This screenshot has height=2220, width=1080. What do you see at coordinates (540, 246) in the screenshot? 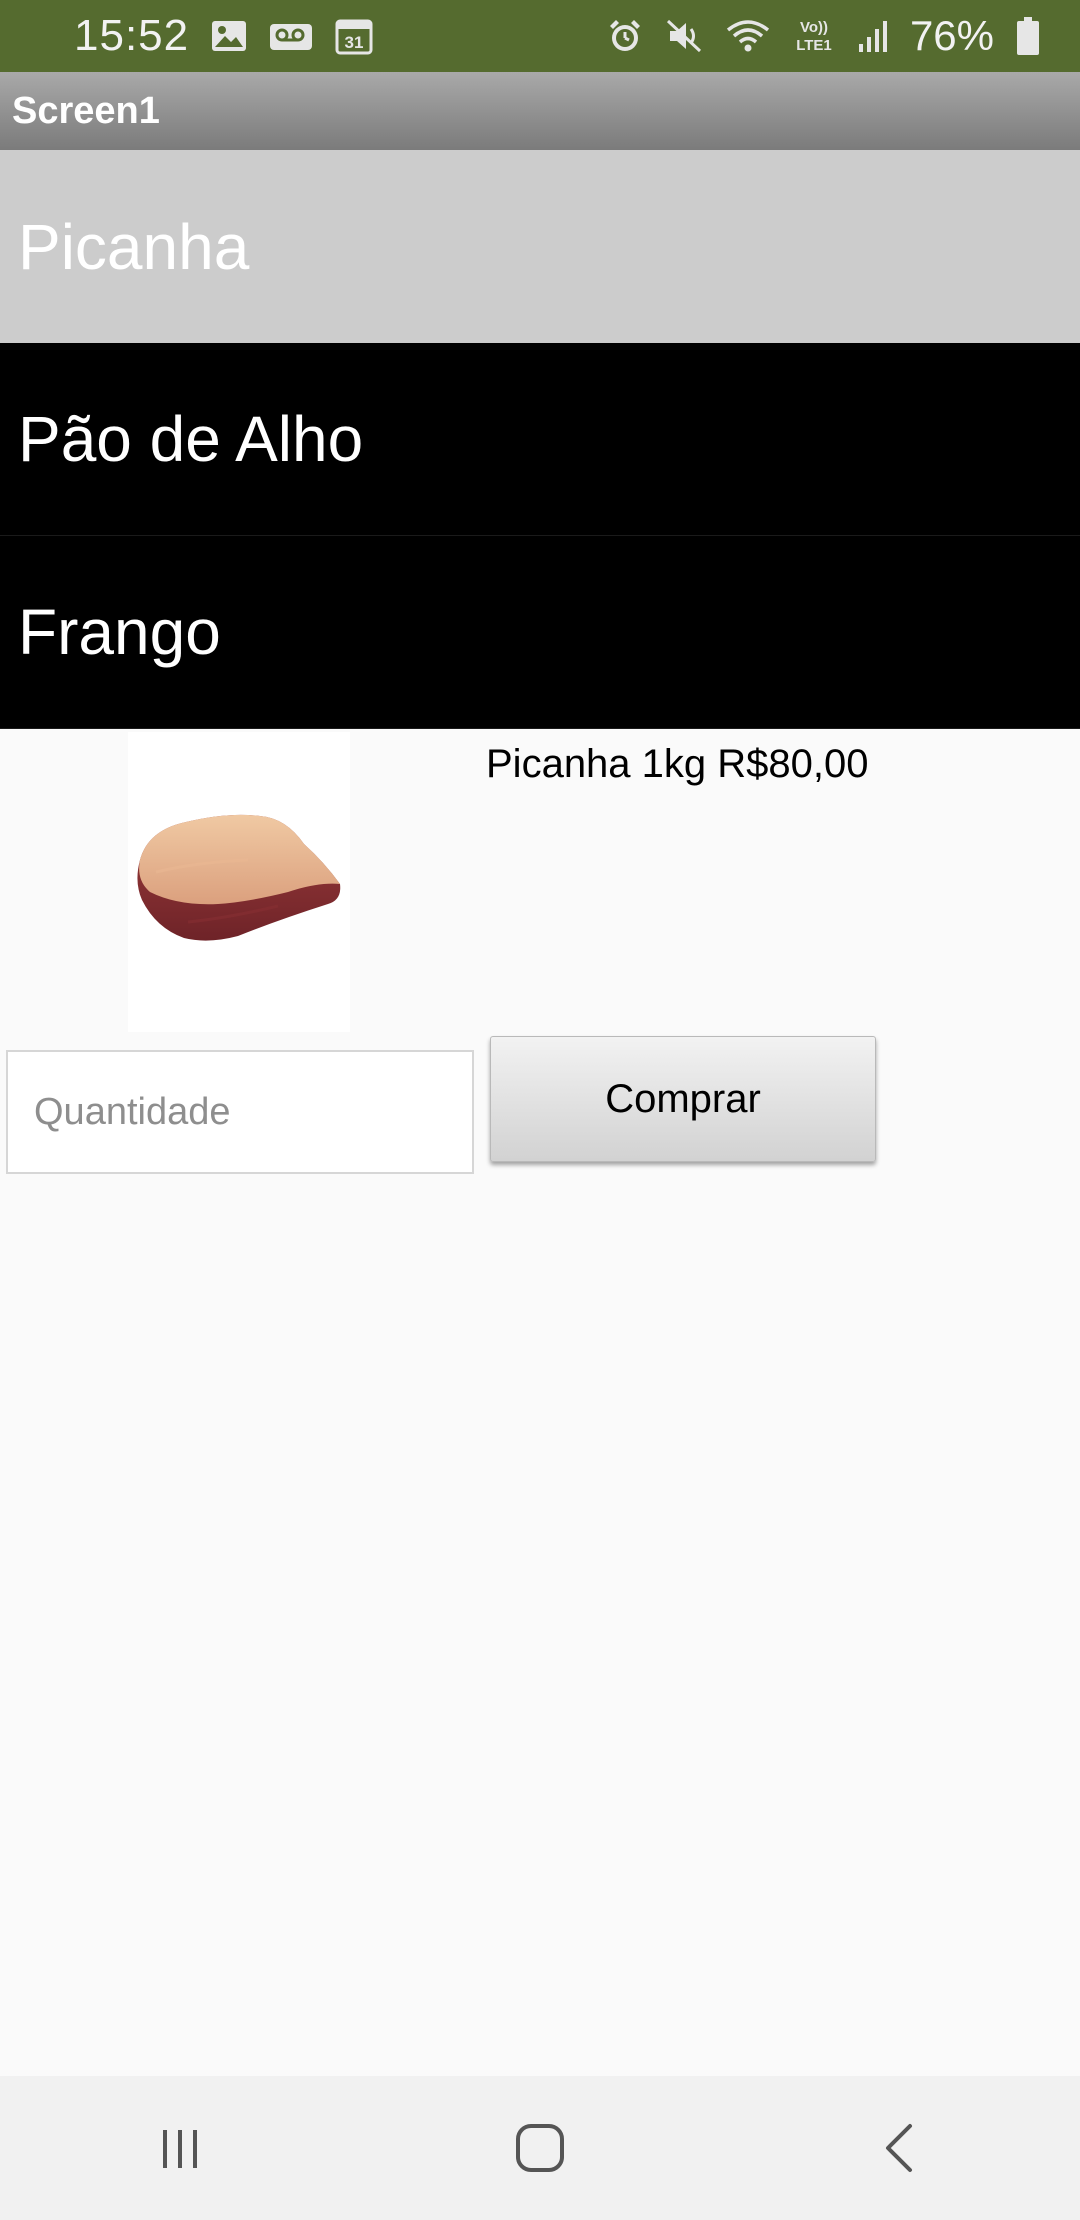
I see `list-item-picanha: Picanha` at bounding box center [540, 246].